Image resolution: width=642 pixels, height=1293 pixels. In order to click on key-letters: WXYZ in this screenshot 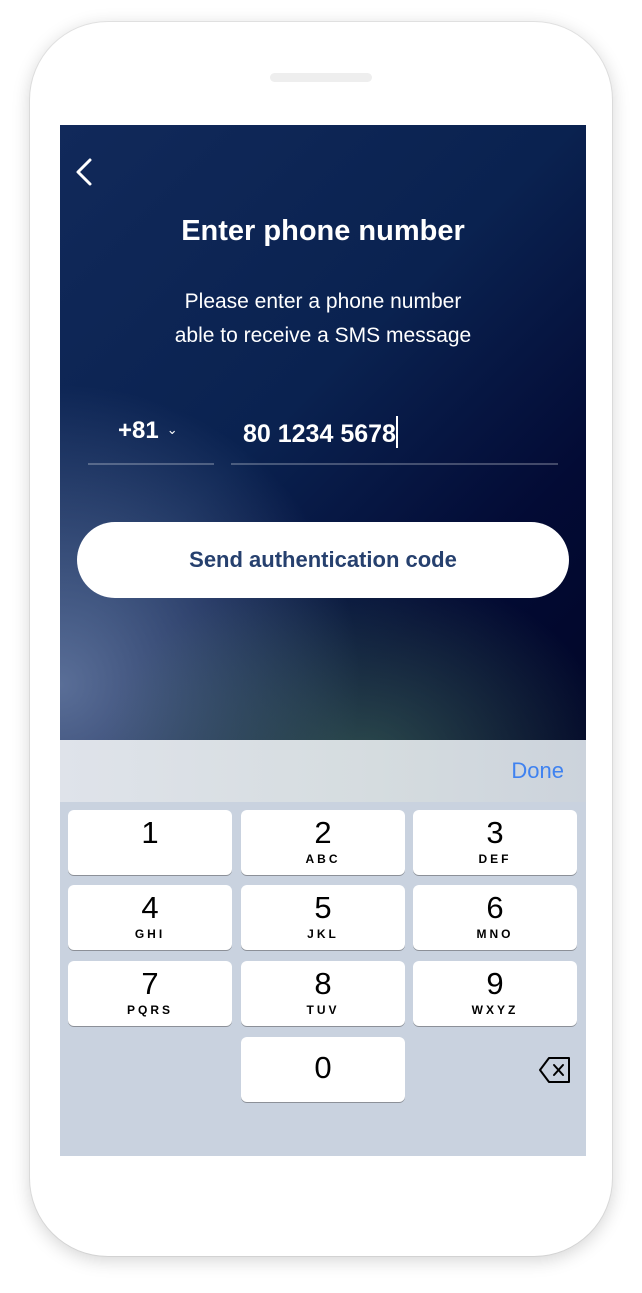, I will do `click(495, 1010)`.